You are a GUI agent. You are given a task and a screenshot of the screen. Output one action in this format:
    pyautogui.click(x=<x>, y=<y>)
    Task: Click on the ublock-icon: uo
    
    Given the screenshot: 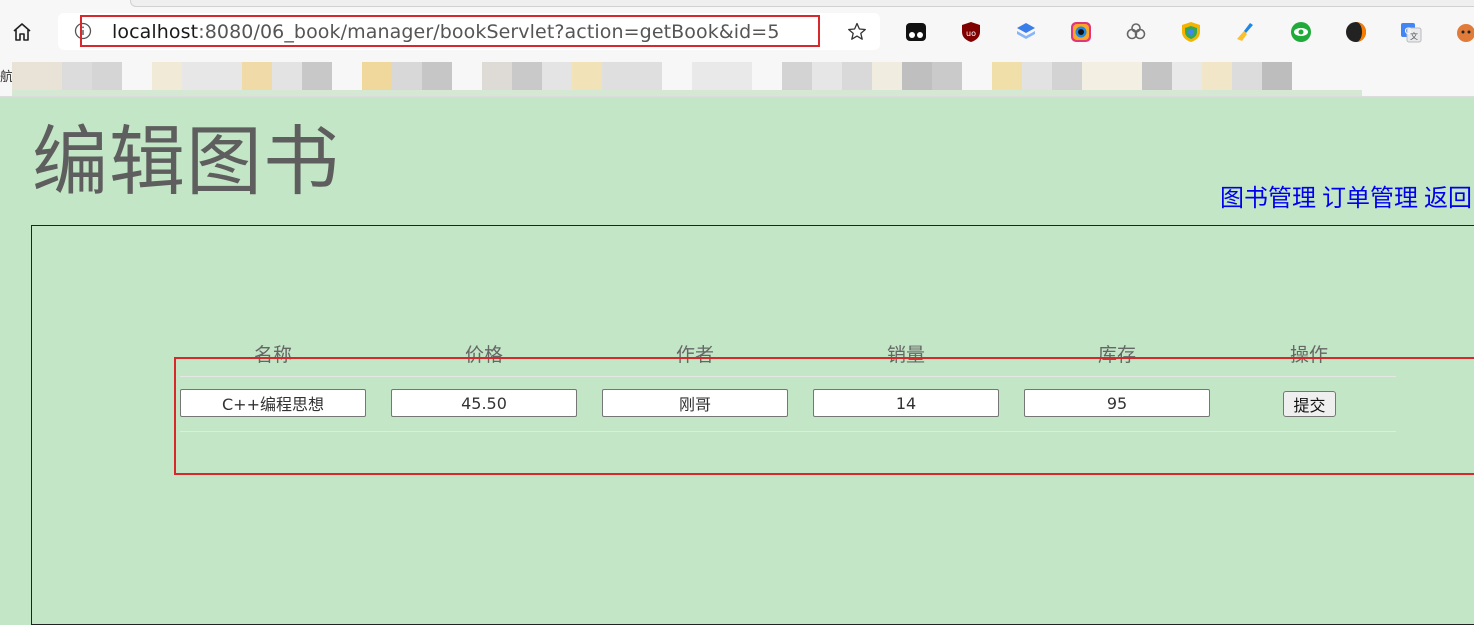 What is the action you would take?
    pyautogui.click(x=971, y=32)
    